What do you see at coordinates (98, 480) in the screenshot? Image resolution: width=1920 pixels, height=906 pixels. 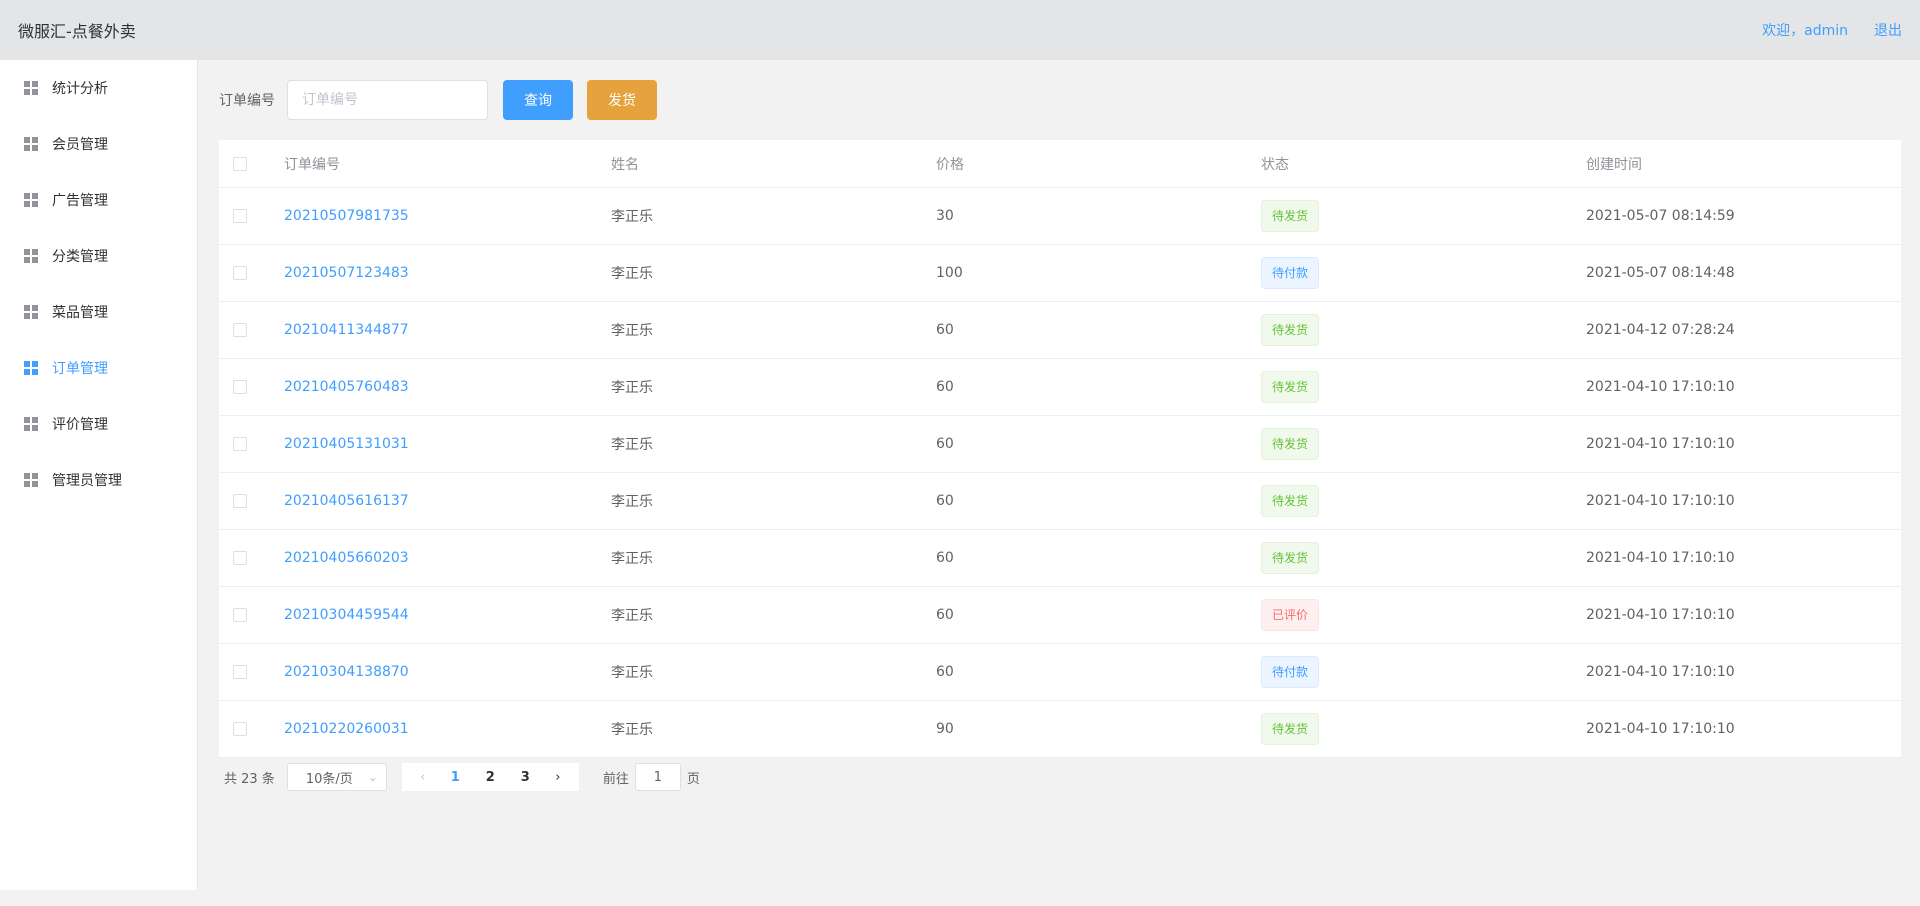 I see `sidebar-item-7: 管理员管理` at bounding box center [98, 480].